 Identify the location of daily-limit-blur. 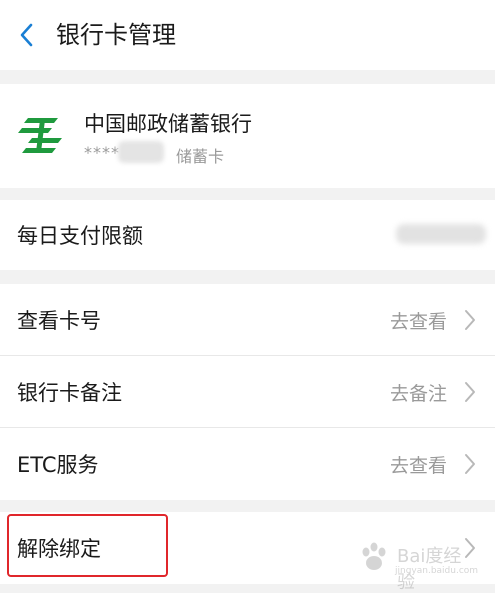
(441, 234).